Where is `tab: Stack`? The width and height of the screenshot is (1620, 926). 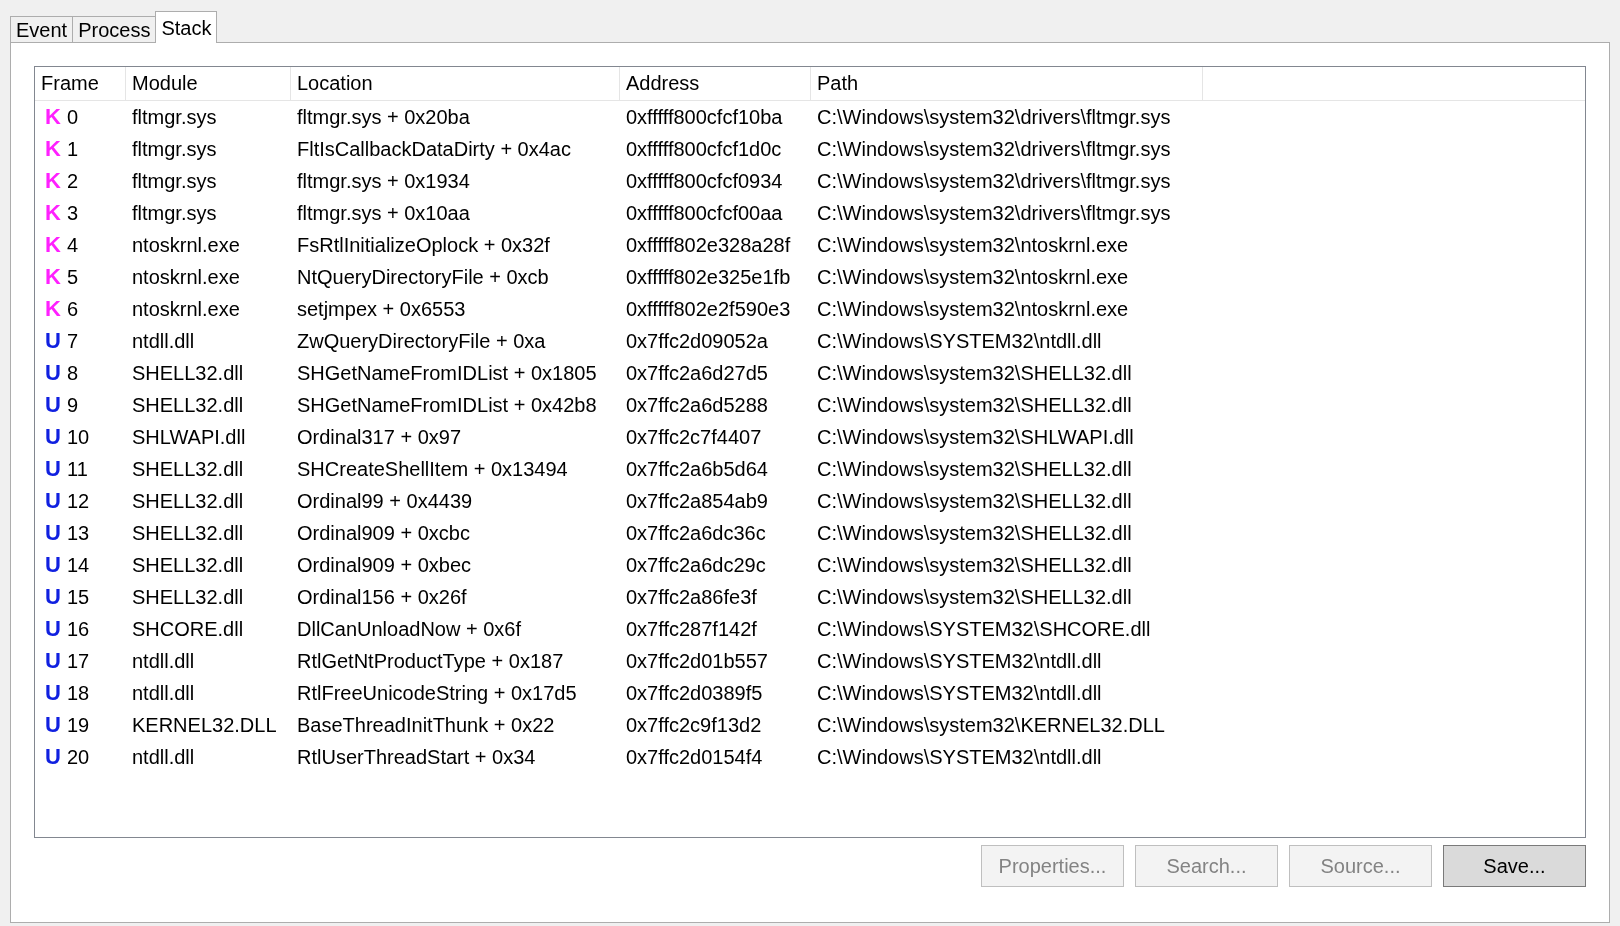 tab: Stack is located at coordinates (186, 27).